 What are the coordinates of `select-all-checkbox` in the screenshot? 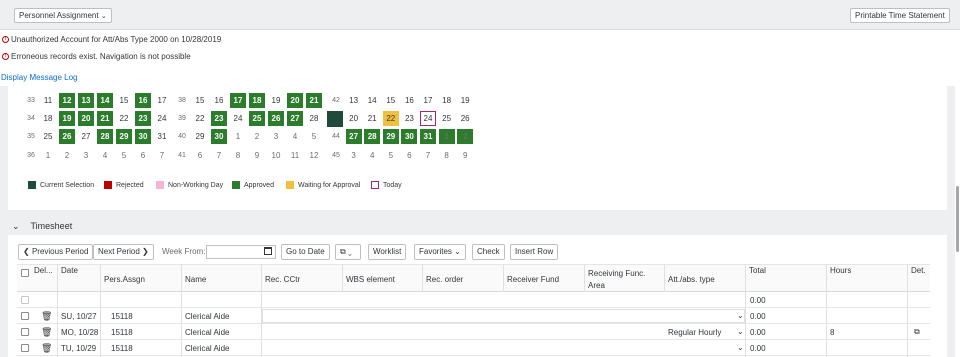 It's located at (25, 273).